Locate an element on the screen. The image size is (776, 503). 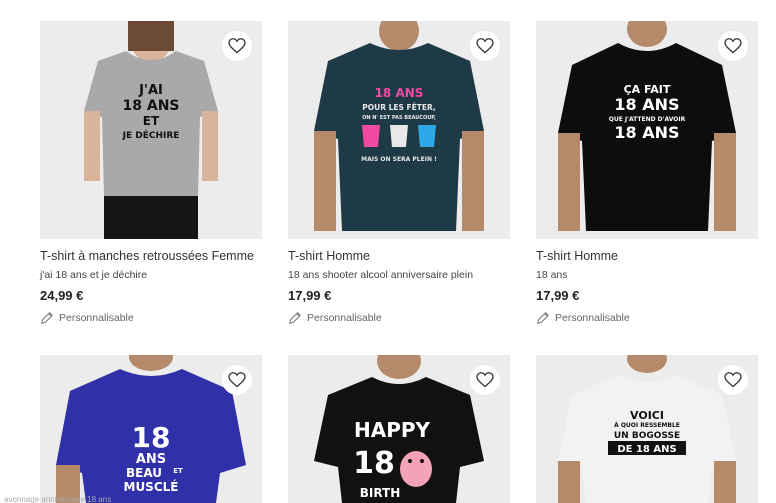
print-line: QUE J'ATTEND D'AVOIR is located at coordinates (647, 119).